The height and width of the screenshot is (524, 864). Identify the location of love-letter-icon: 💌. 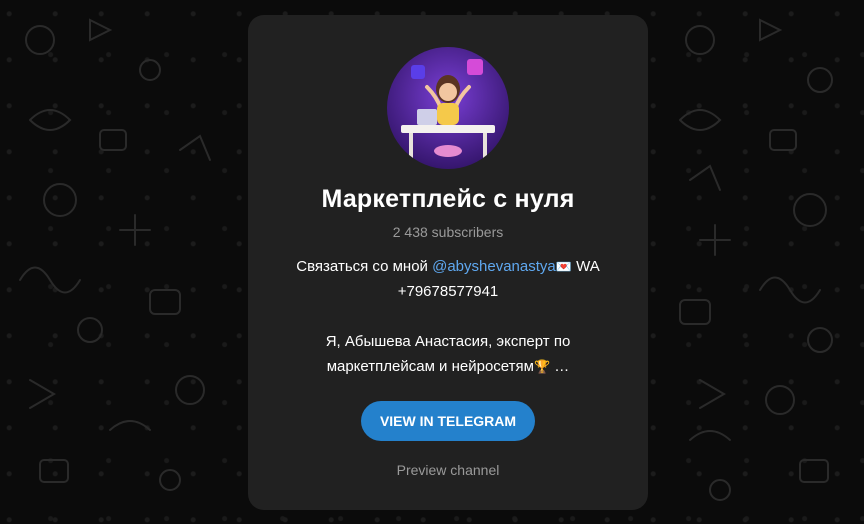
(563, 266).